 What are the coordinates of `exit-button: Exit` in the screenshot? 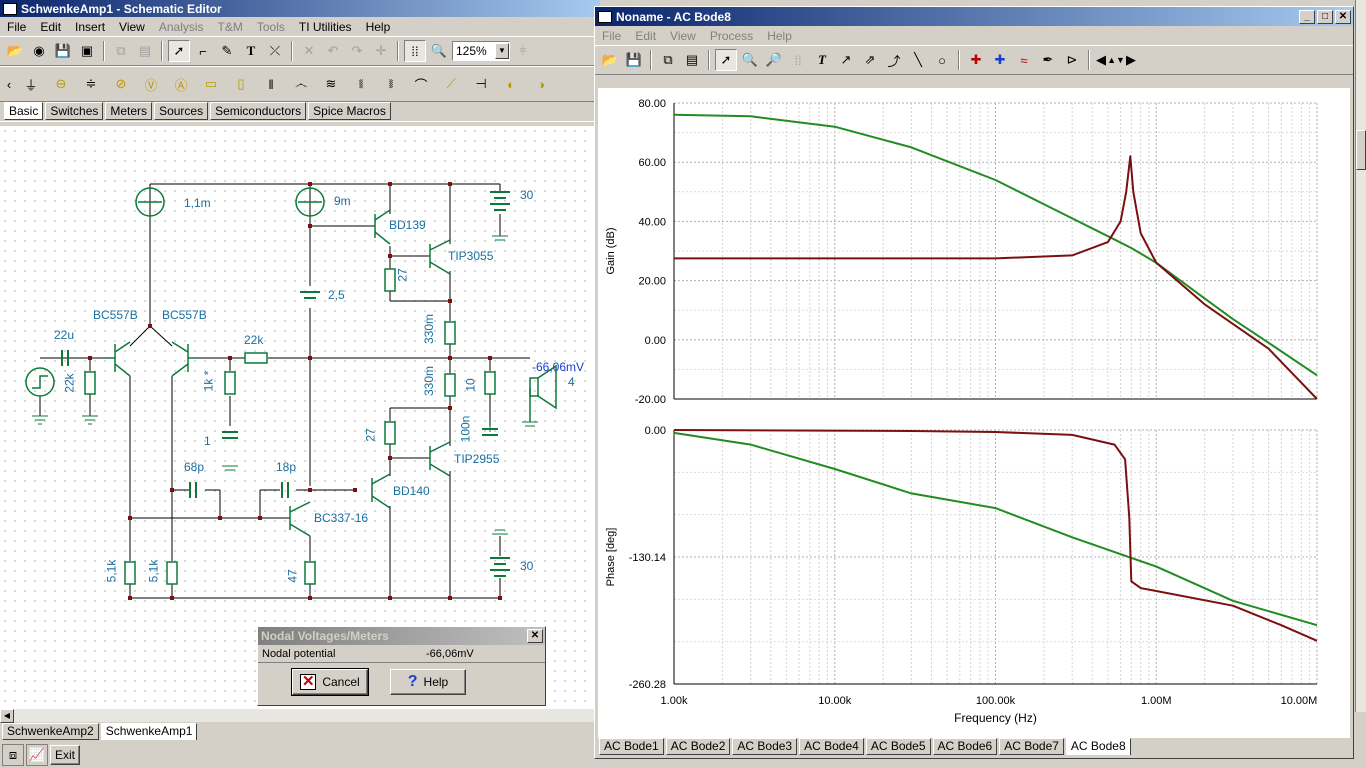 It's located at (65, 755).